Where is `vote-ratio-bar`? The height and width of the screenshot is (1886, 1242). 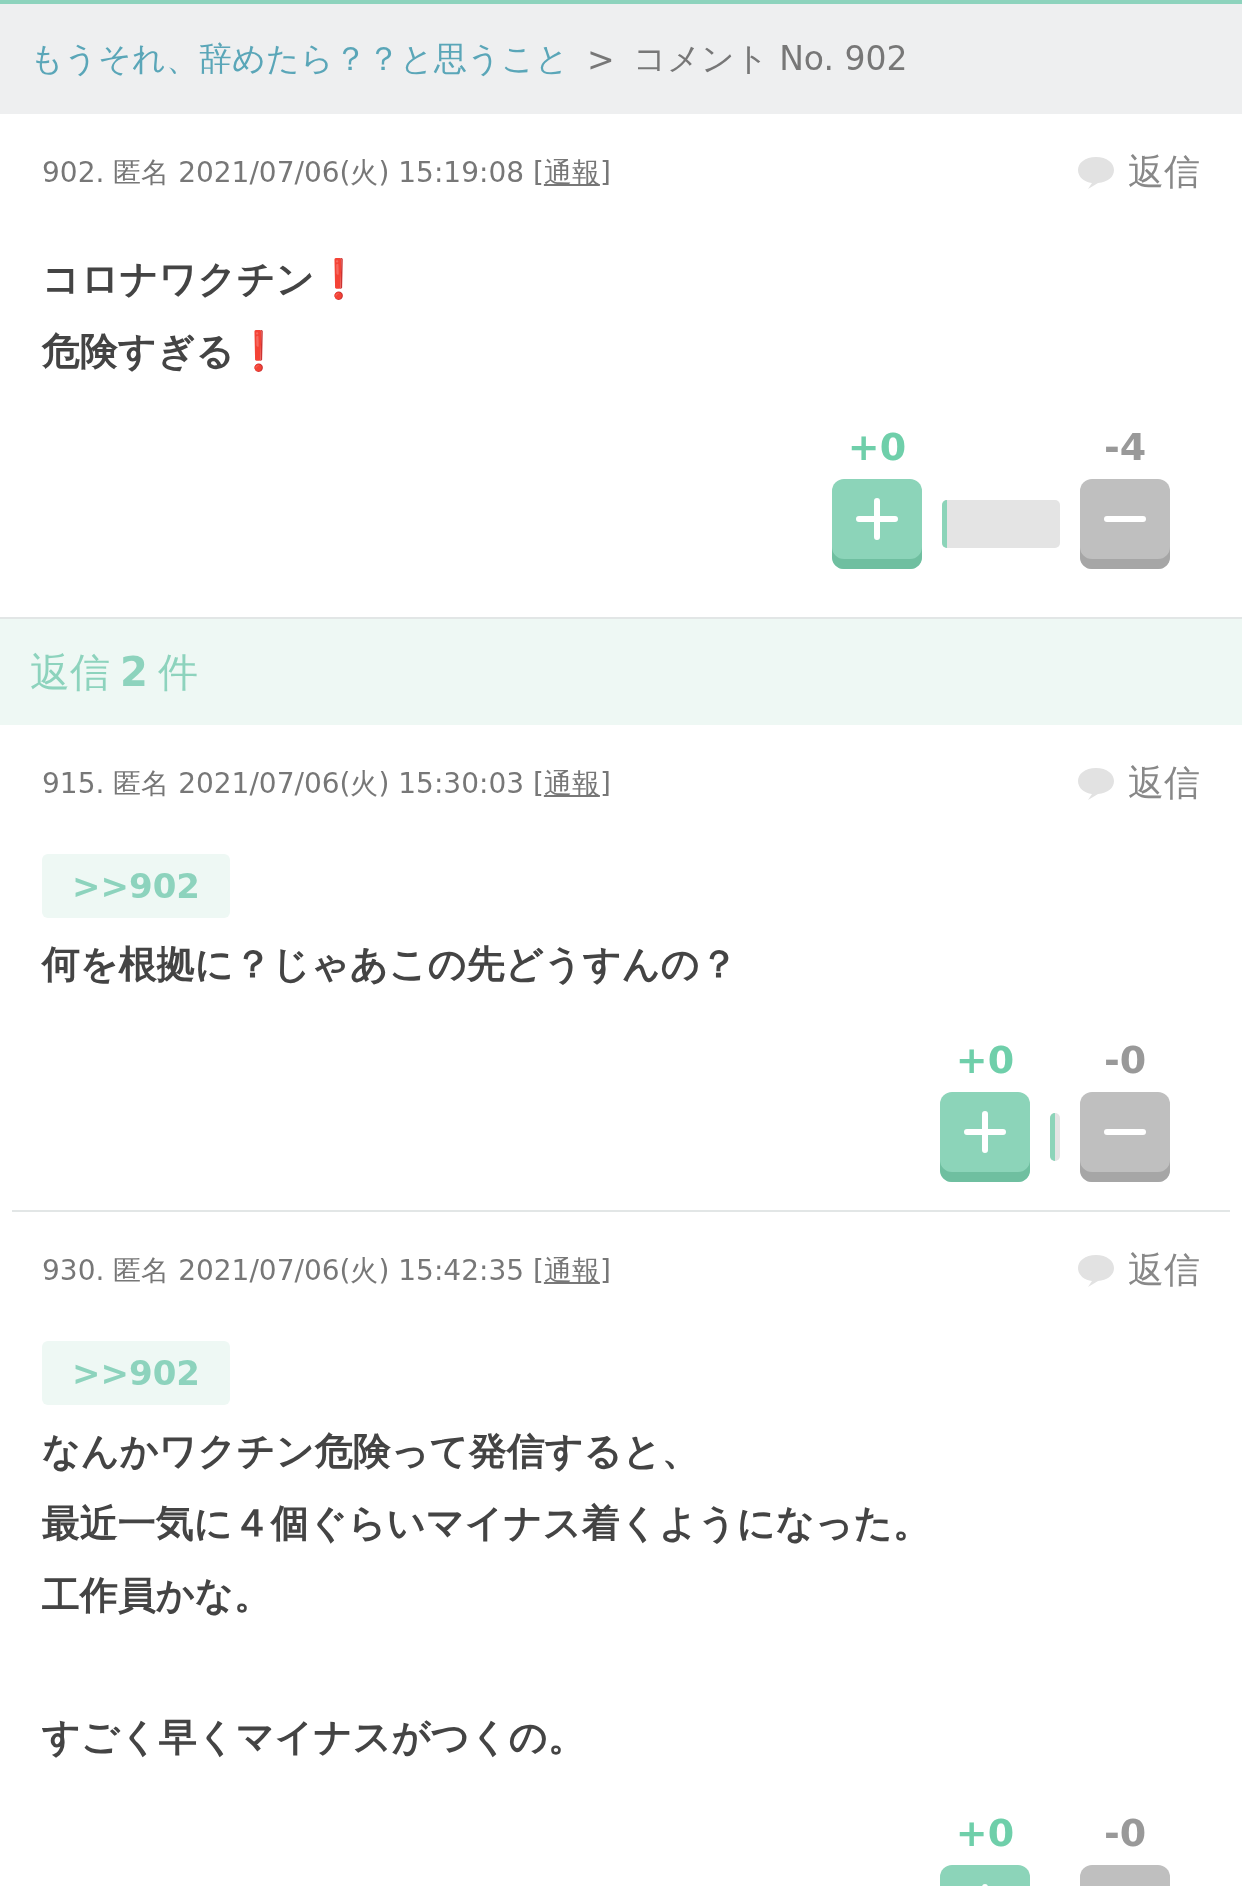 vote-ratio-bar is located at coordinates (1055, 1137).